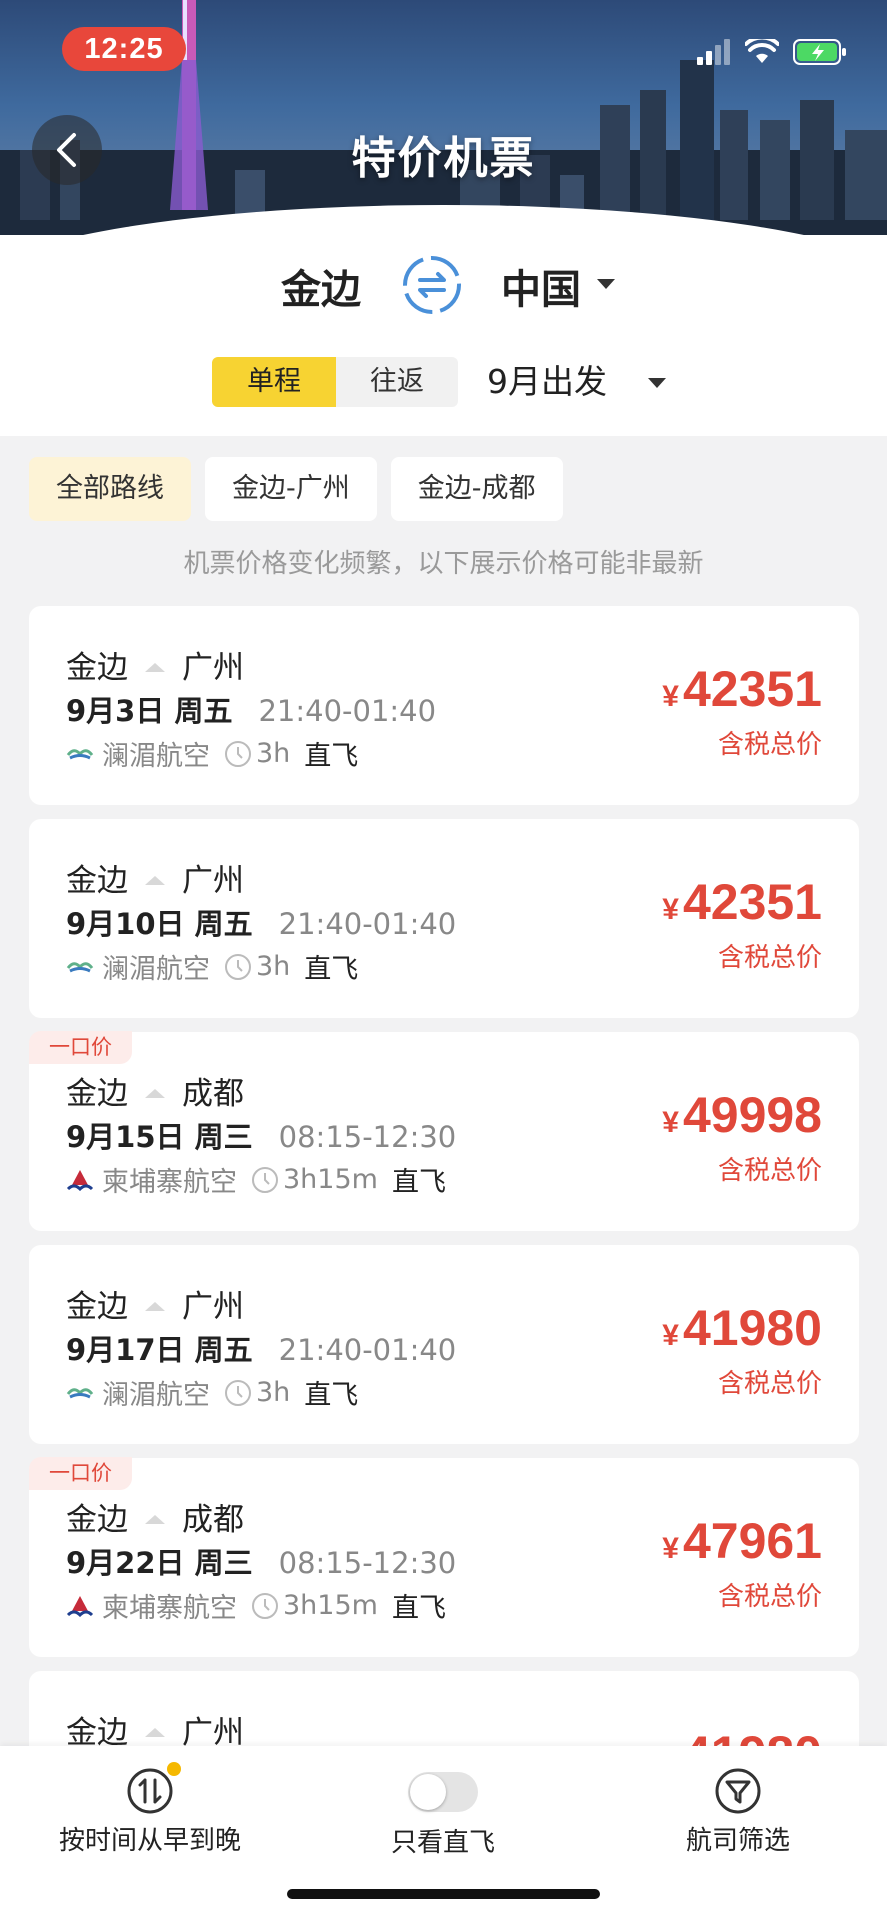 This screenshot has width=887, height=1920. Describe the element at coordinates (159, 1350) in the screenshot. I see `flight-date: 9月17日 周五` at that location.